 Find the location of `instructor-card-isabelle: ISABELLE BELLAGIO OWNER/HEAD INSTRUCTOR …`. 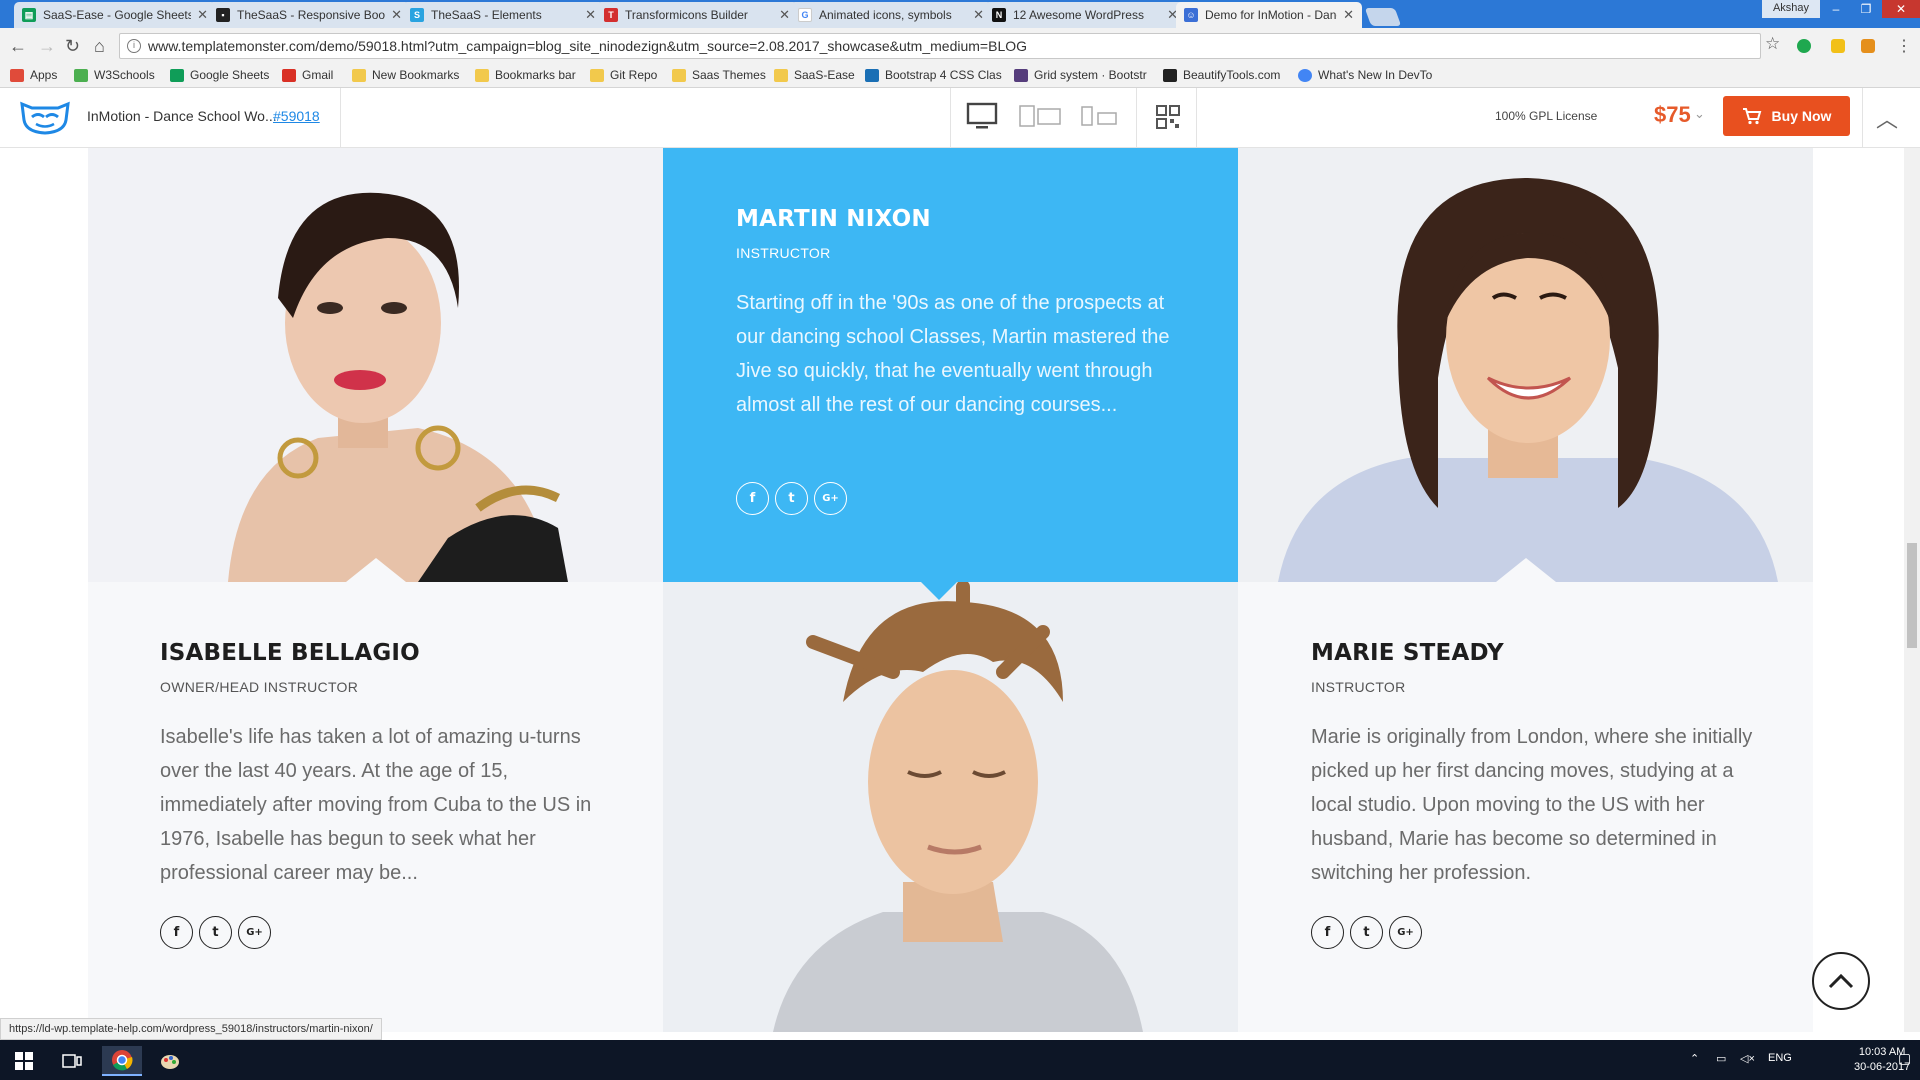

instructor-card-isabelle: ISABELLE BELLAGIO OWNER/HEAD INSTRUCTOR … is located at coordinates (375, 807).